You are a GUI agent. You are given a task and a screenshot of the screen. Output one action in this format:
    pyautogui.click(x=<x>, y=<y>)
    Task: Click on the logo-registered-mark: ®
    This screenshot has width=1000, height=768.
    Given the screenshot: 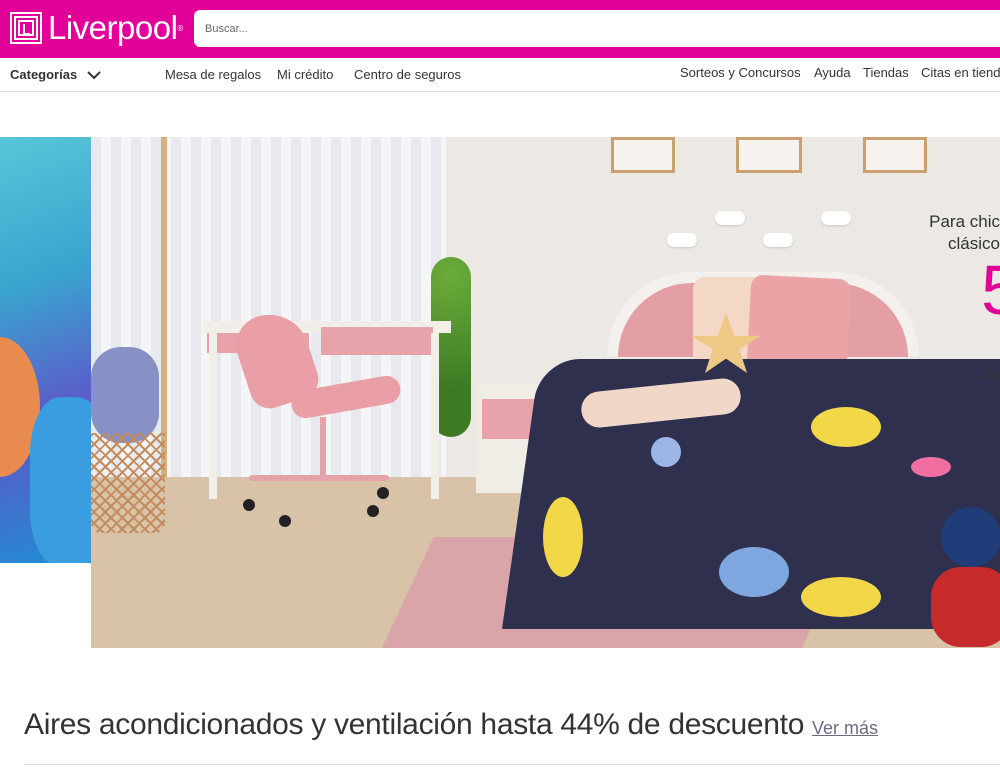 What is the action you would take?
    pyautogui.click(x=180, y=28)
    